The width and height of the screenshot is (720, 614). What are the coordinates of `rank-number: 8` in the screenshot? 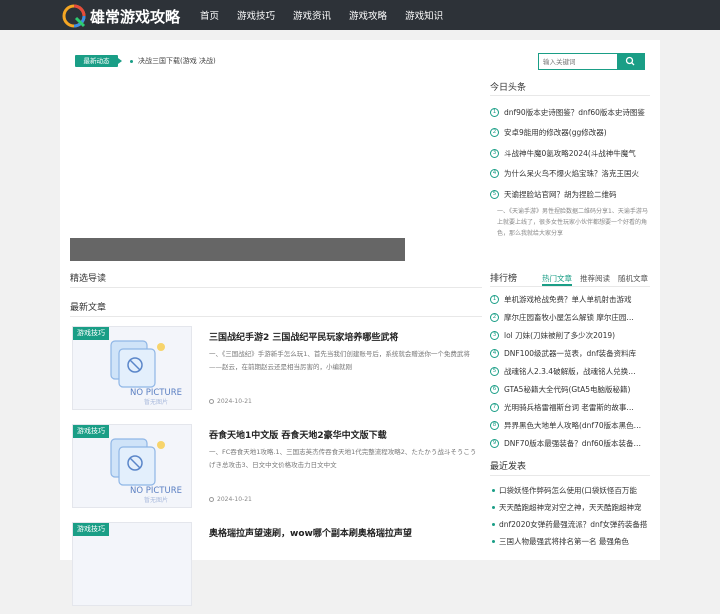 It's located at (494, 425).